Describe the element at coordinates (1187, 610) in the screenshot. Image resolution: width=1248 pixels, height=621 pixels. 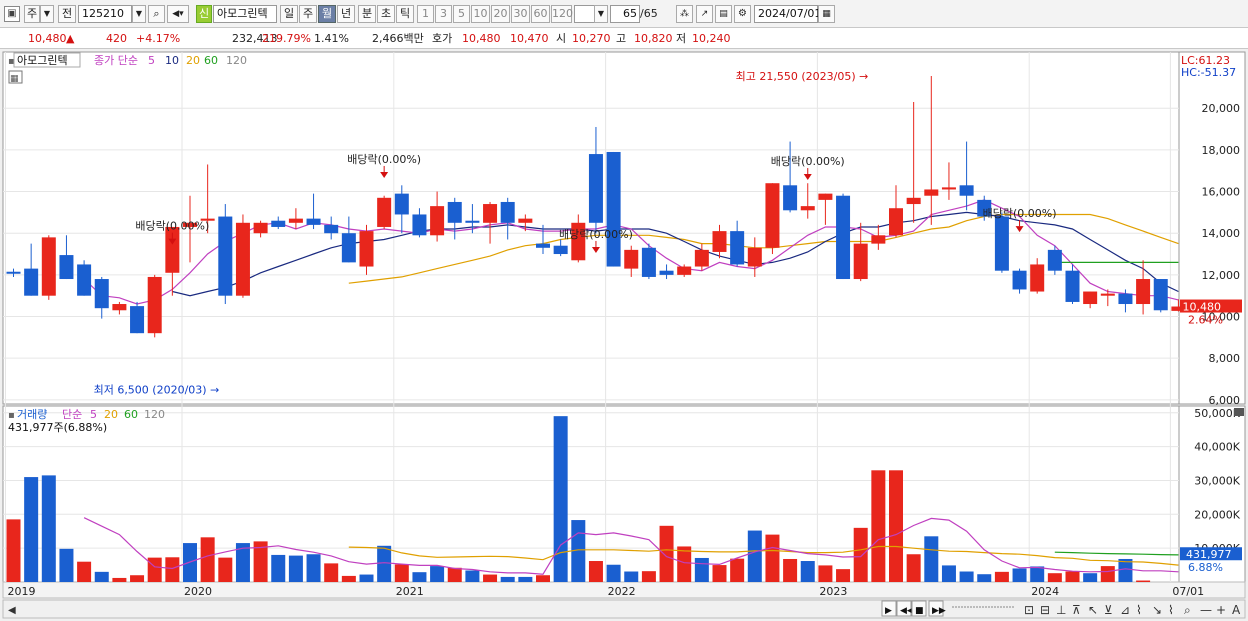
I see `toolbar-tool-icon: ⌕` at that location.